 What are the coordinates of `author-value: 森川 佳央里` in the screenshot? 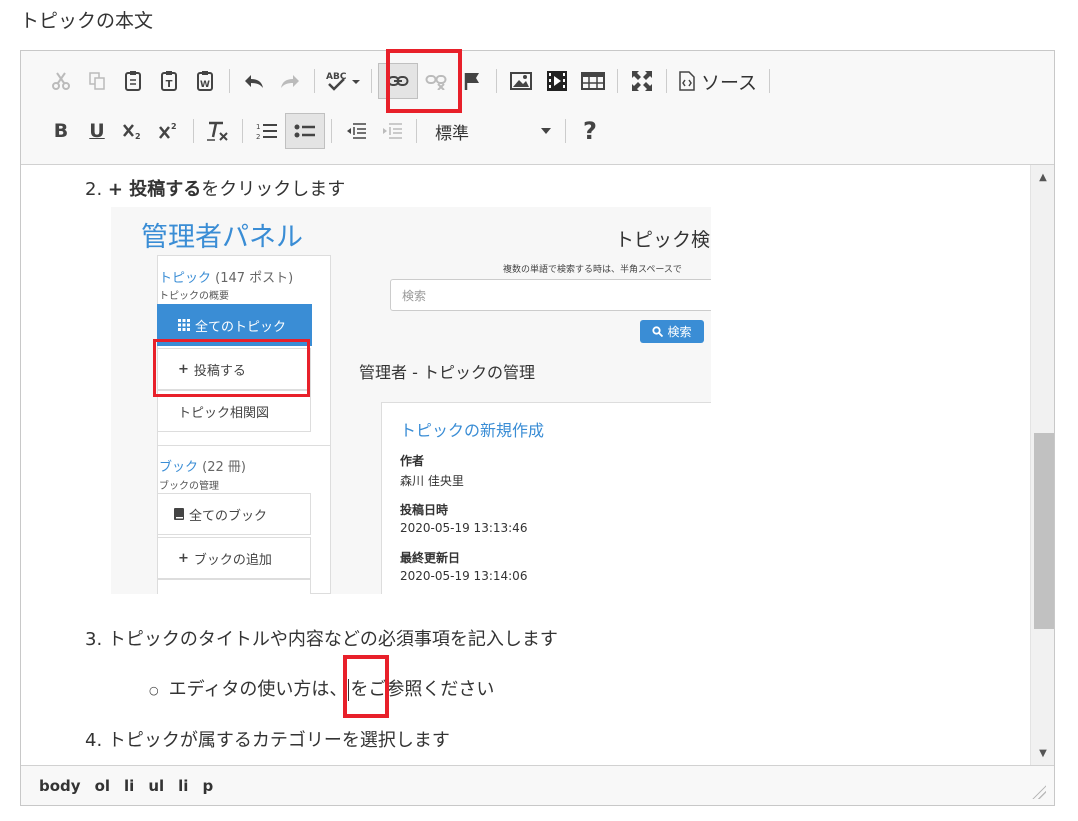 It's located at (432, 481).